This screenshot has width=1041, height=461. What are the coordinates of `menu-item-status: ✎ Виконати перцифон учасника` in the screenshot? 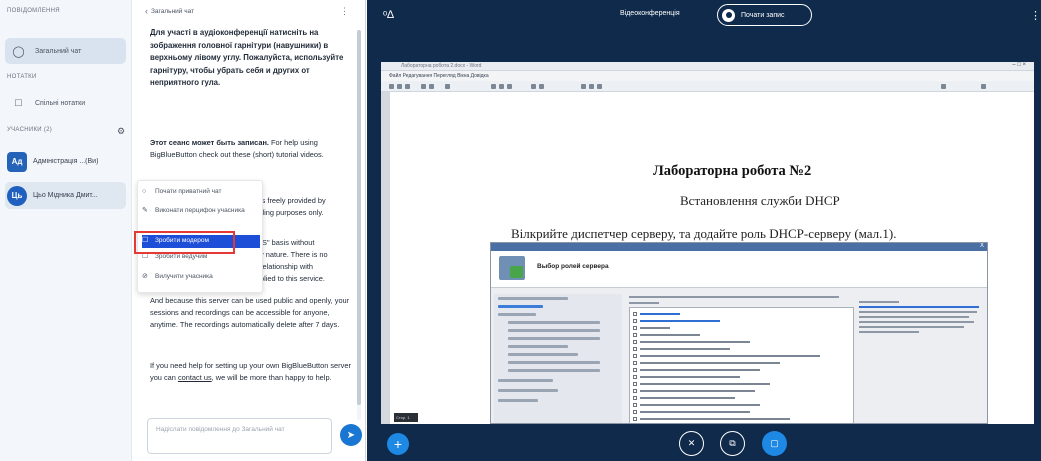 It's located at (201, 211).